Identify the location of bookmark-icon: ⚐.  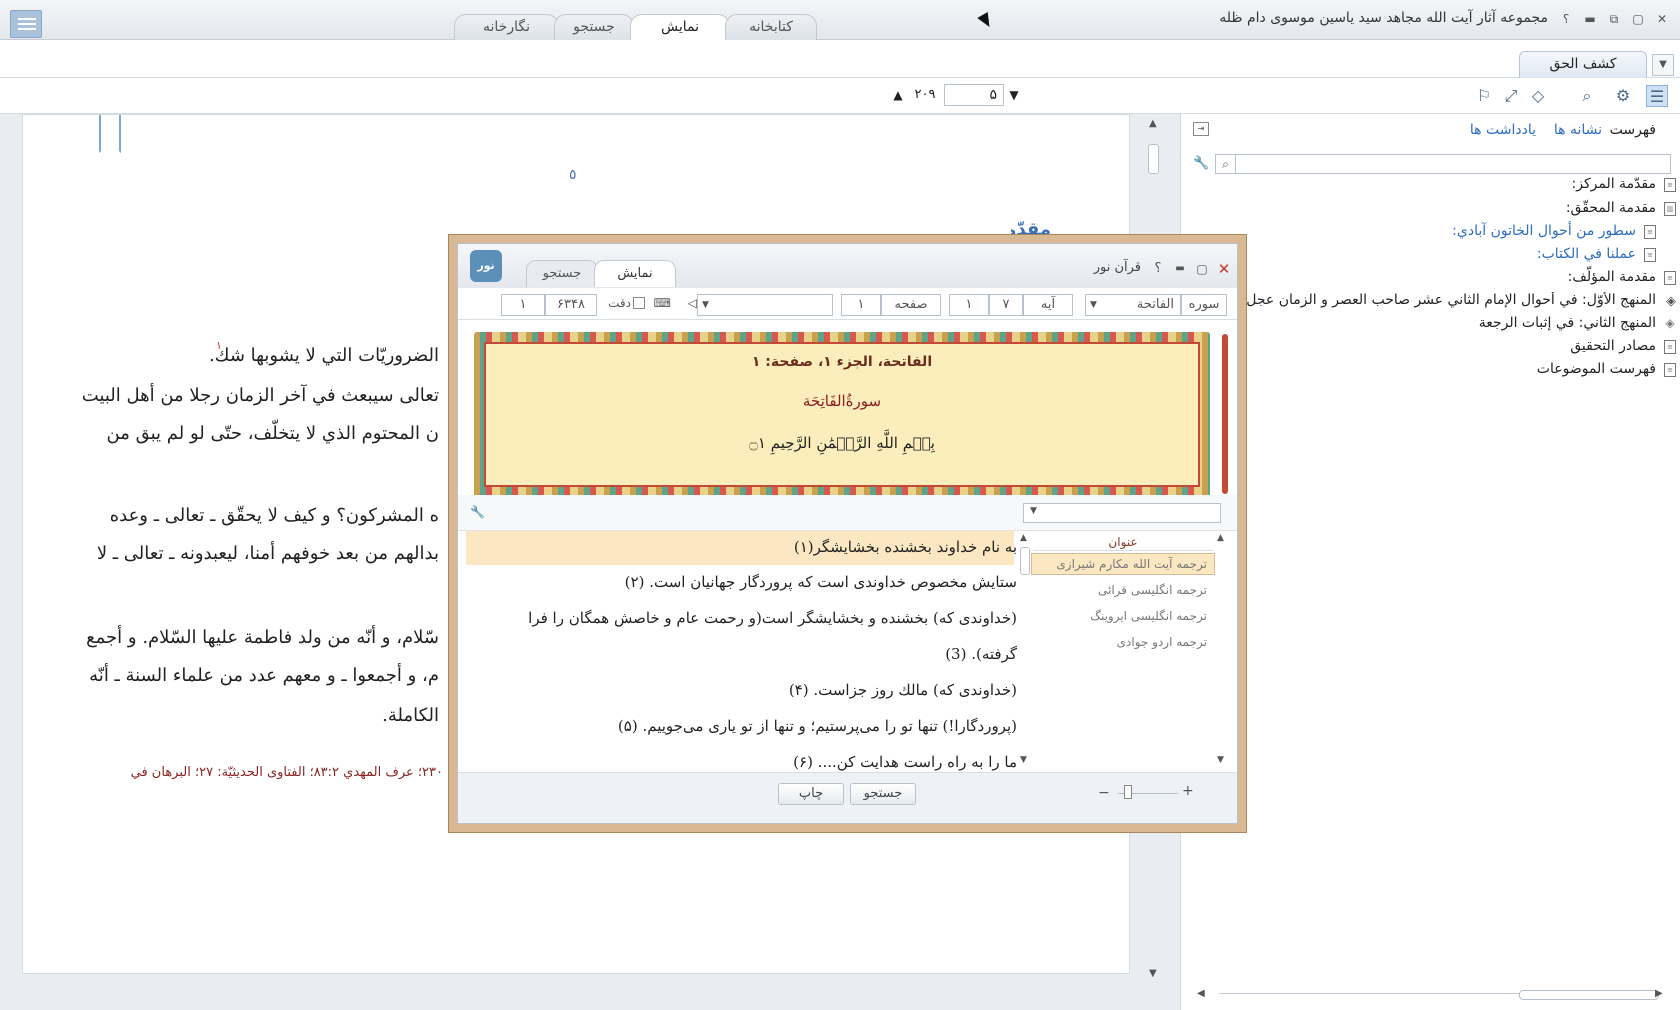
(1484, 96).